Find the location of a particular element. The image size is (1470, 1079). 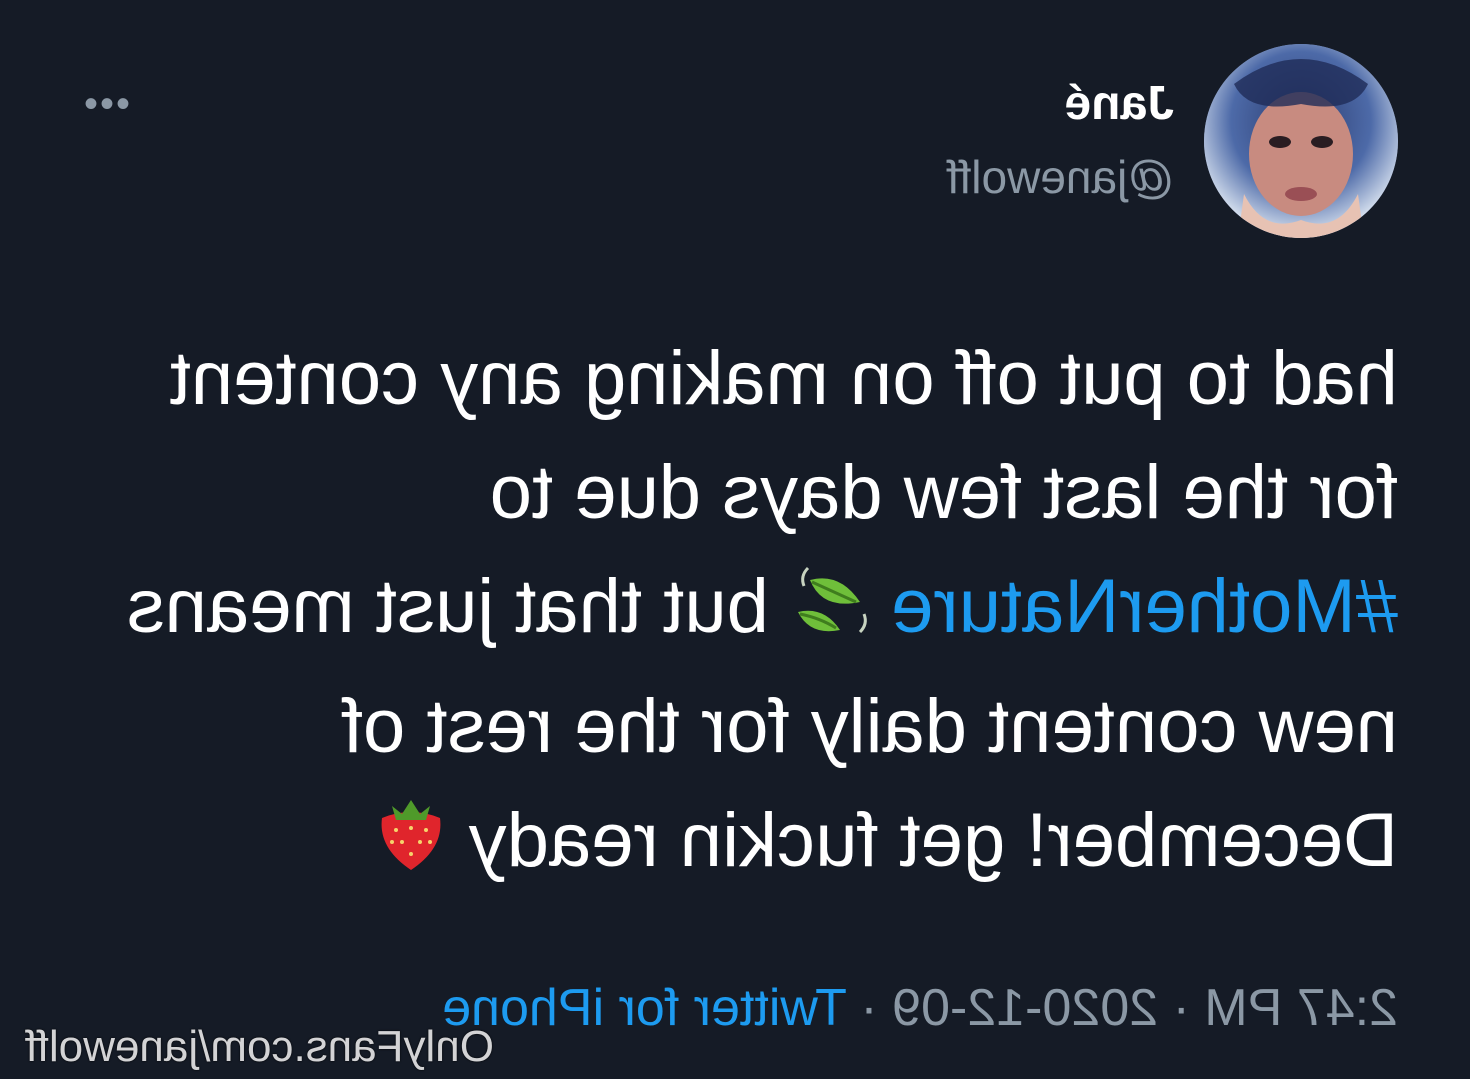

tweet-line: #MotherNature but that just means is located at coordinates (733, 610).